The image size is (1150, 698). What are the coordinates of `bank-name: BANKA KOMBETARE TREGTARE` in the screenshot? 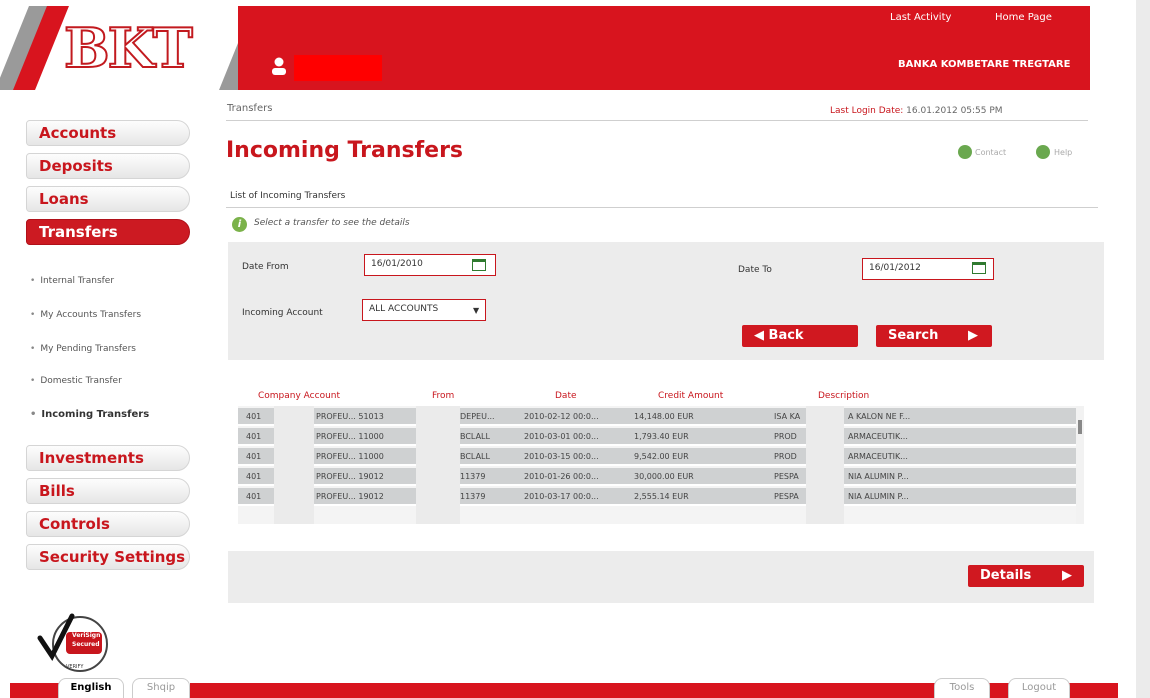 It's located at (984, 64).